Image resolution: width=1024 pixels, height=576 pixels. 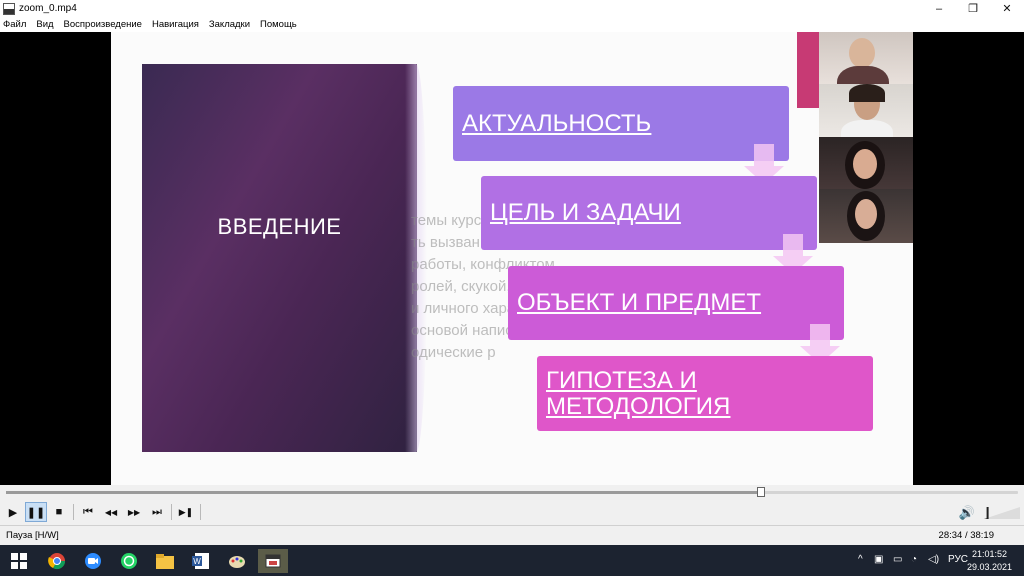 What do you see at coordinates (32, 535) in the screenshot?
I see `playback-status: Пауза [H/W]` at bounding box center [32, 535].